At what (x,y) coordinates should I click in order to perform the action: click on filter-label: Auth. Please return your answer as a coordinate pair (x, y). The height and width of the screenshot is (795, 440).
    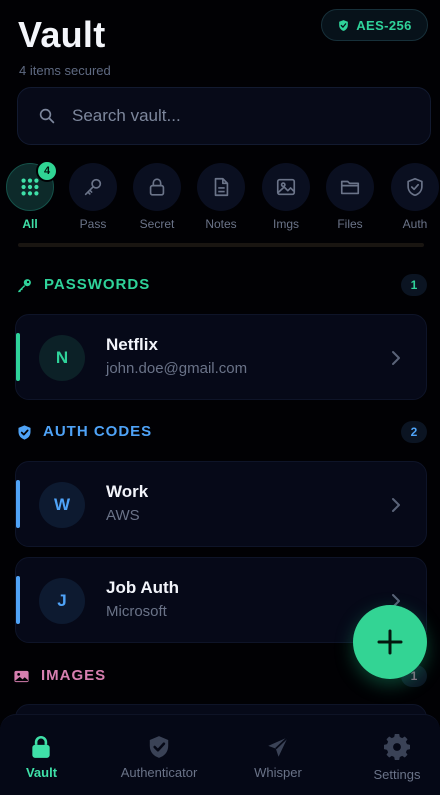
    Looking at the image, I should click on (415, 224).